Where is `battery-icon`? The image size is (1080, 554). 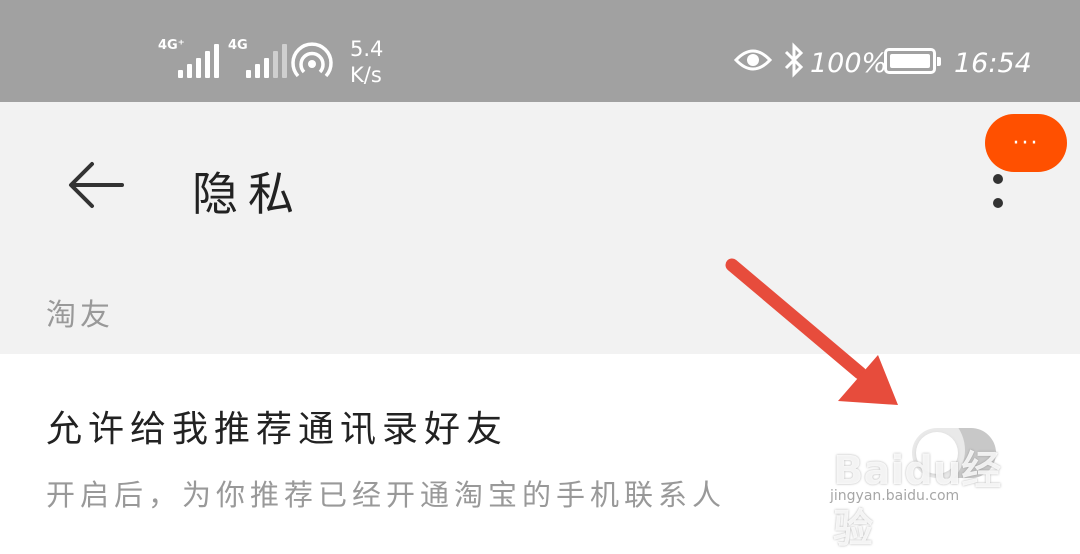 battery-icon is located at coordinates (912, 61).